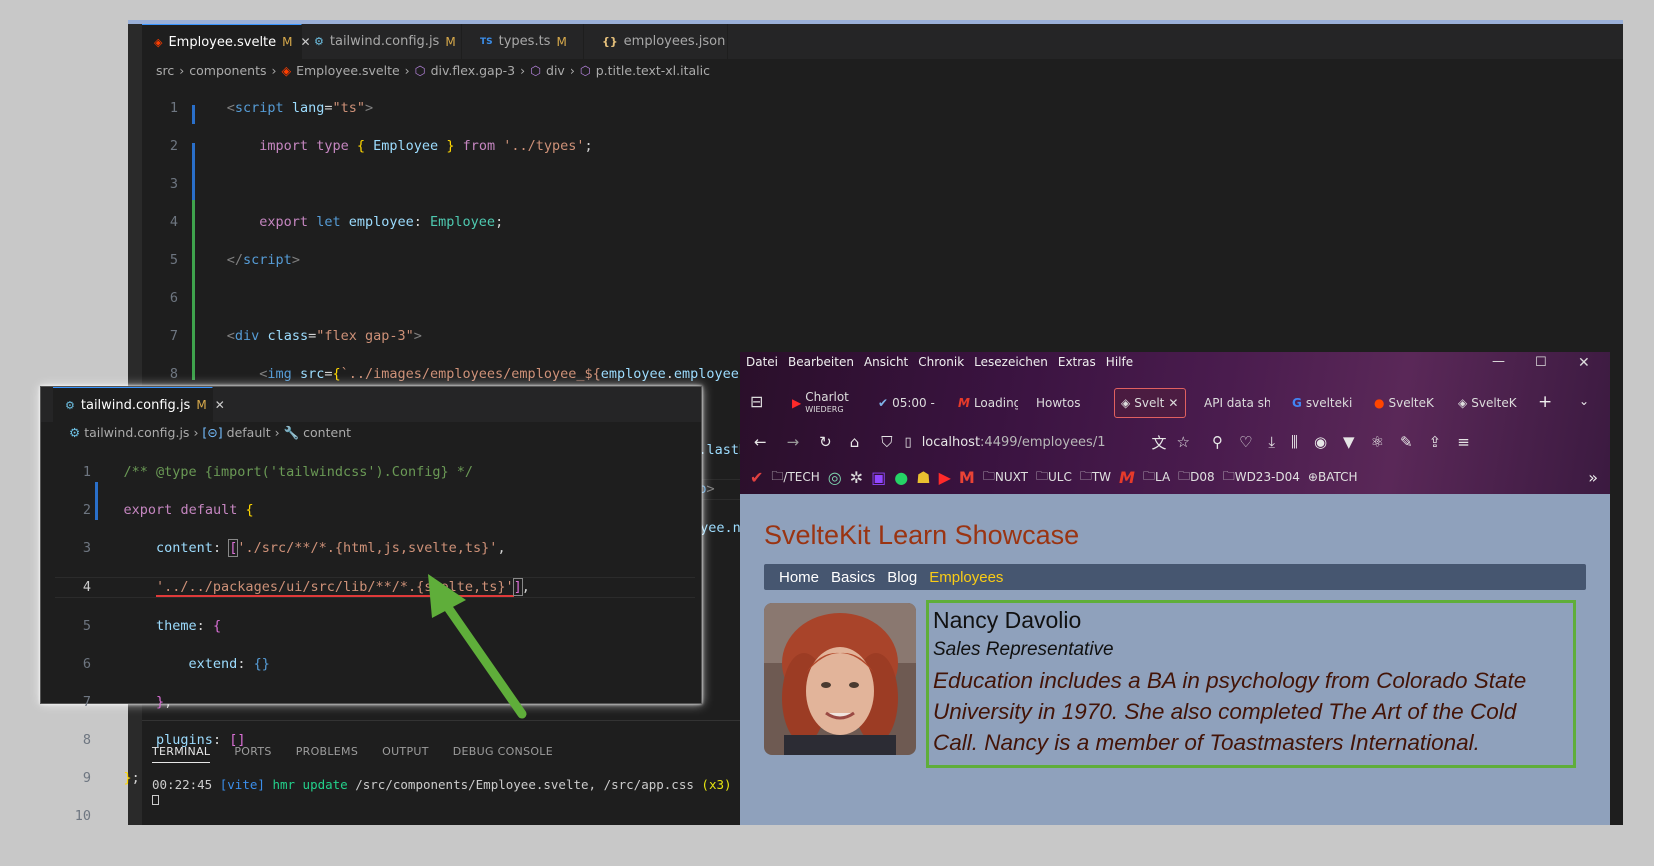 This screenshot has height=866, width=1654. Describe the element at coordinates (1584, 363) in the screenshot. I see `close-window-icon: ✕` at that location.